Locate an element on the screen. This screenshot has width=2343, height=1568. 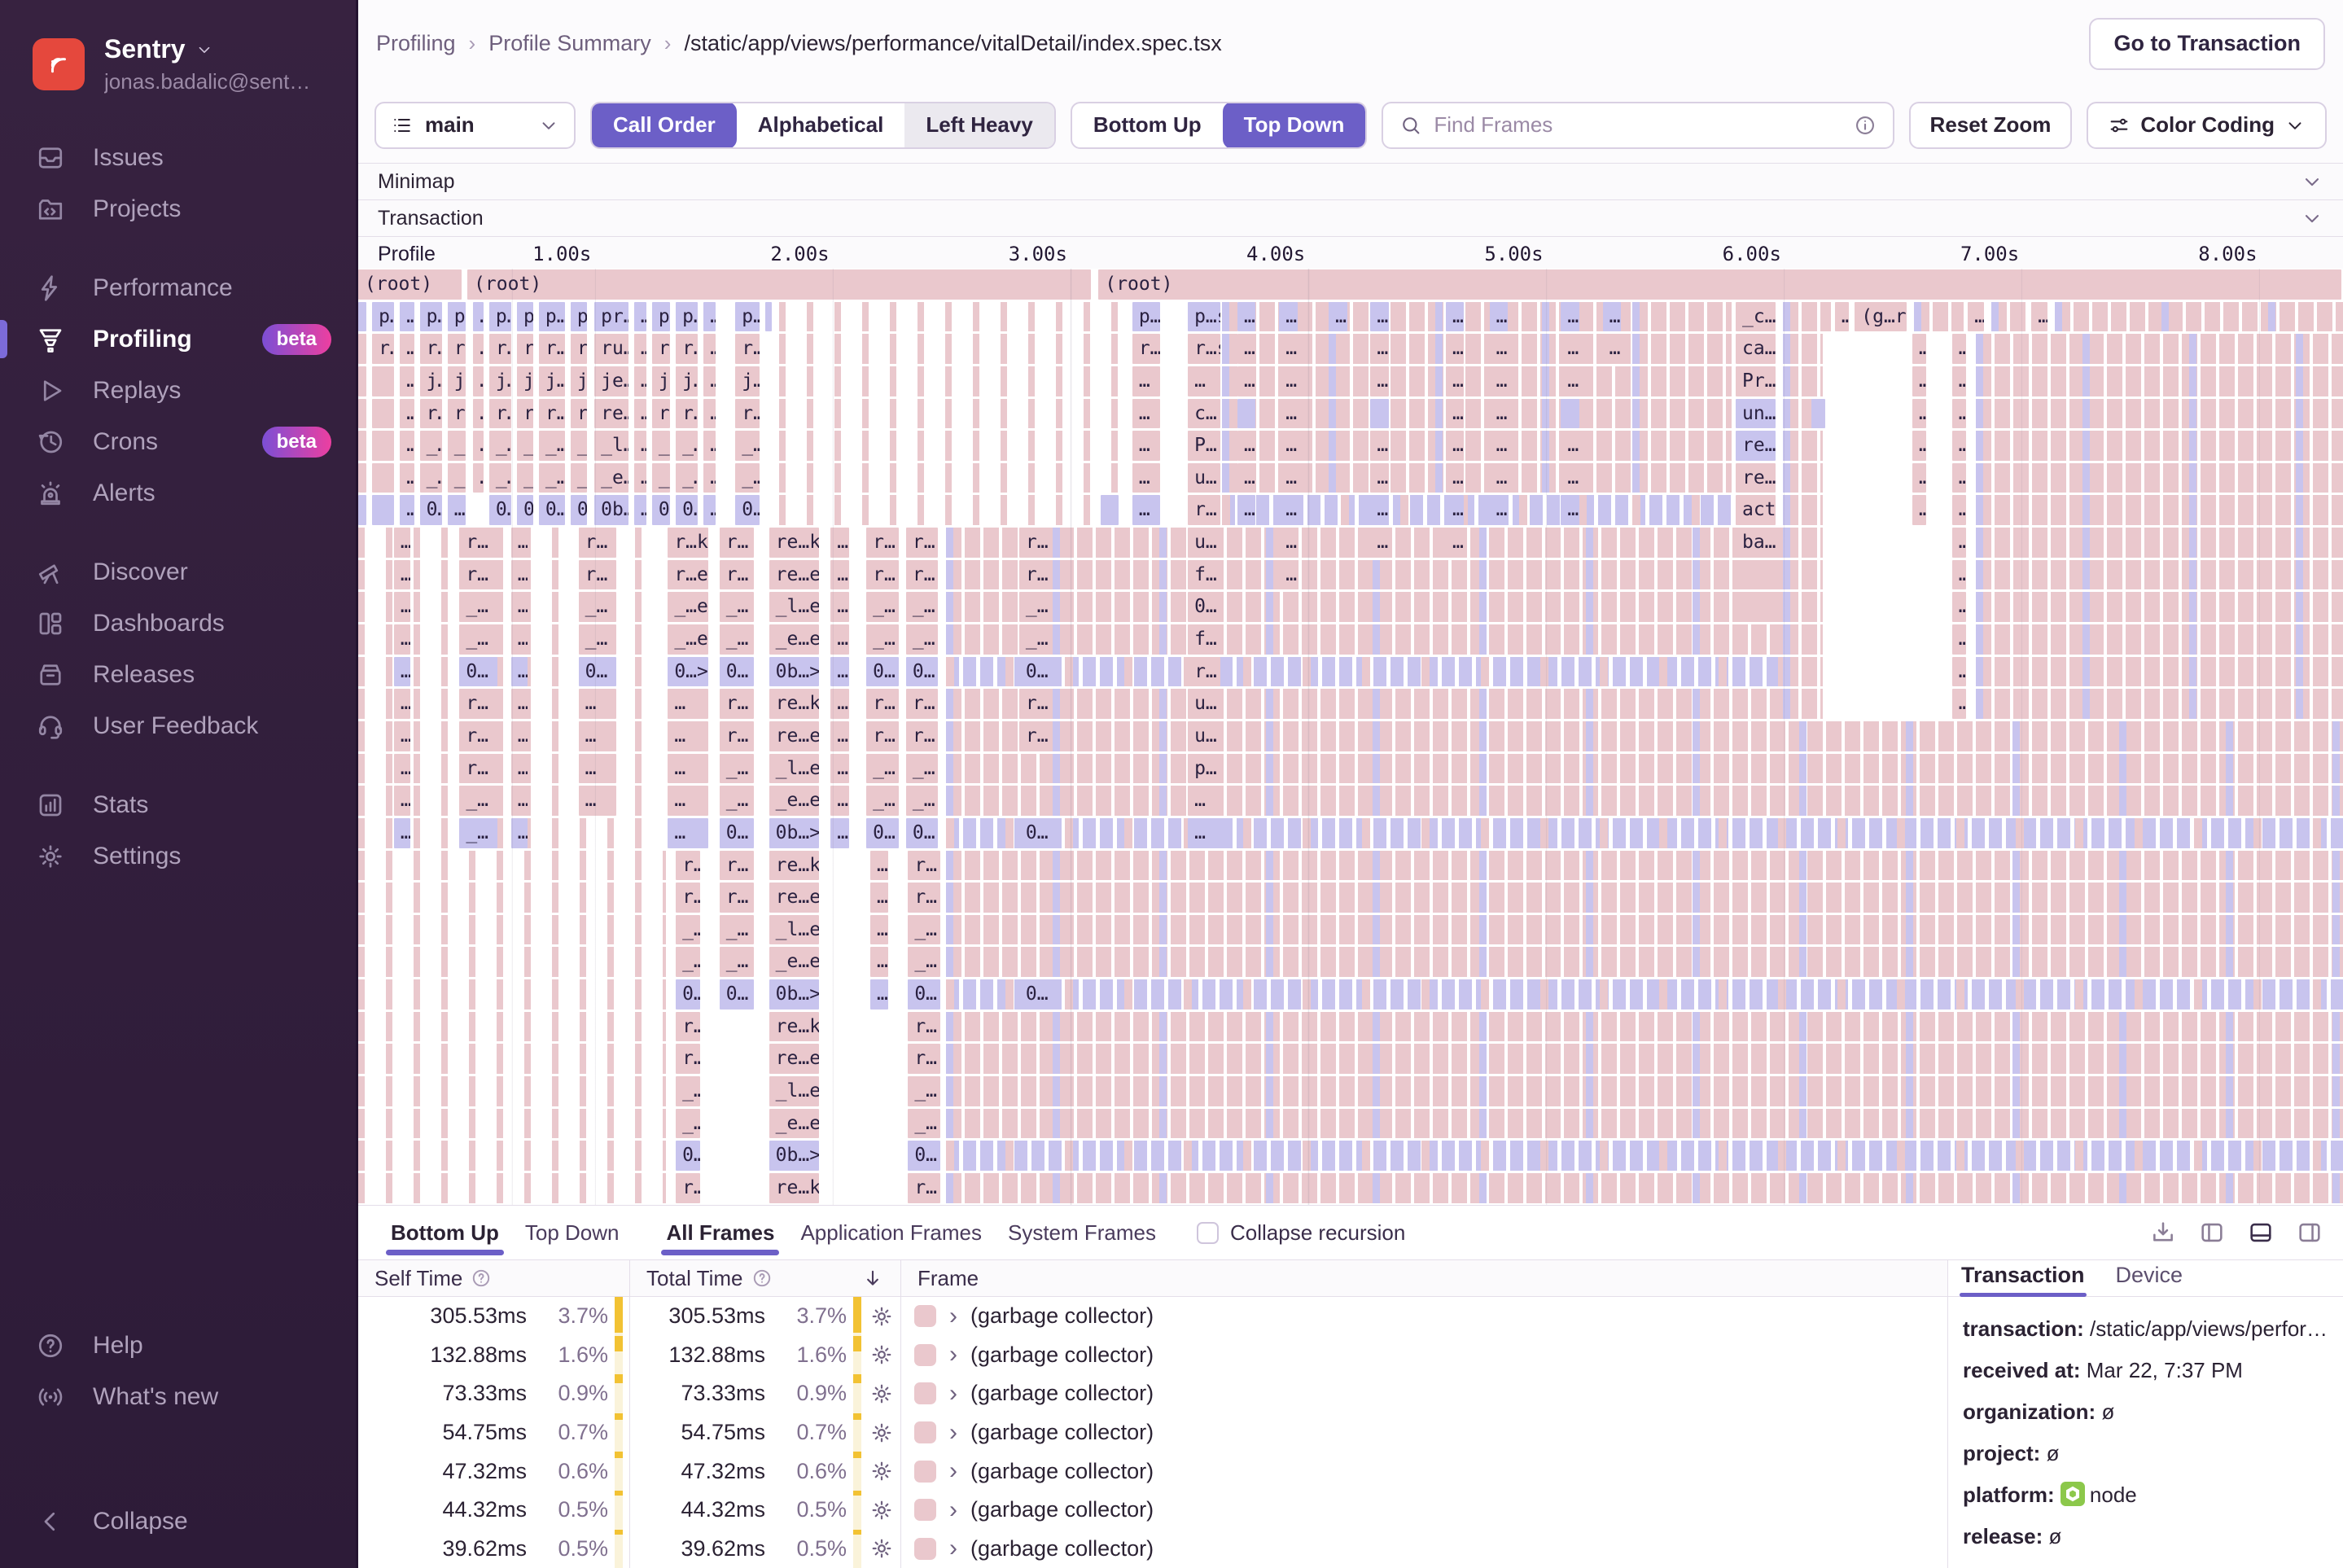
flame-frame-cell: re…e is located at coordinates (794, 735).